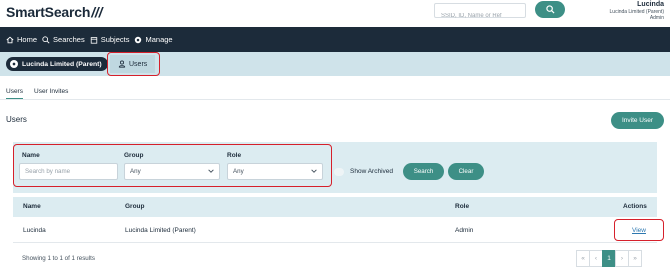  I want to click on show-archived-label: Show Archived, so click(371, 171).